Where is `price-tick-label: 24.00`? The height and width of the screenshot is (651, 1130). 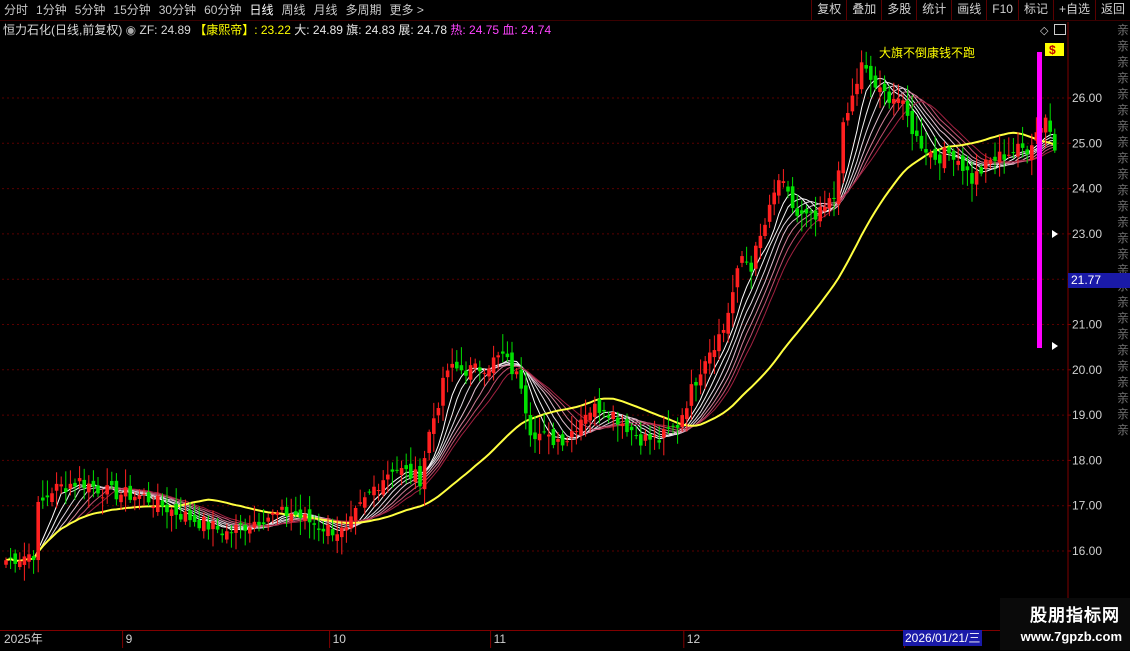
price-tick-label: 24.00 is located at coordinates (1087, 189).